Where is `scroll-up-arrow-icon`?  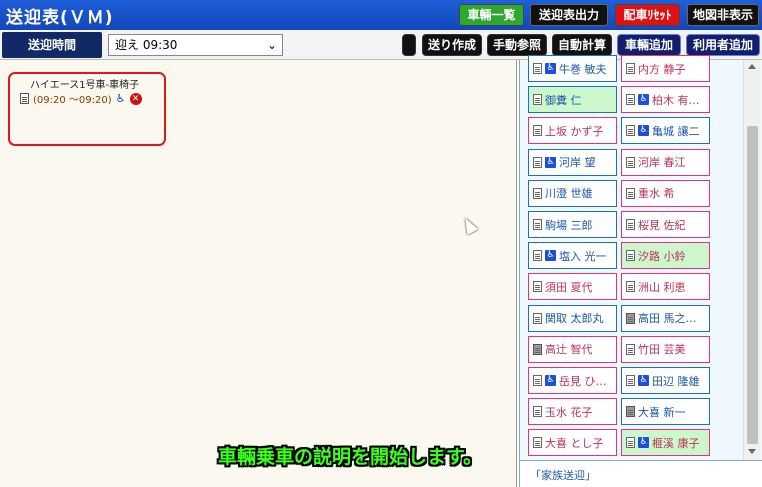
scroll-up-arrow-icon is located at coordinates (752, 66).